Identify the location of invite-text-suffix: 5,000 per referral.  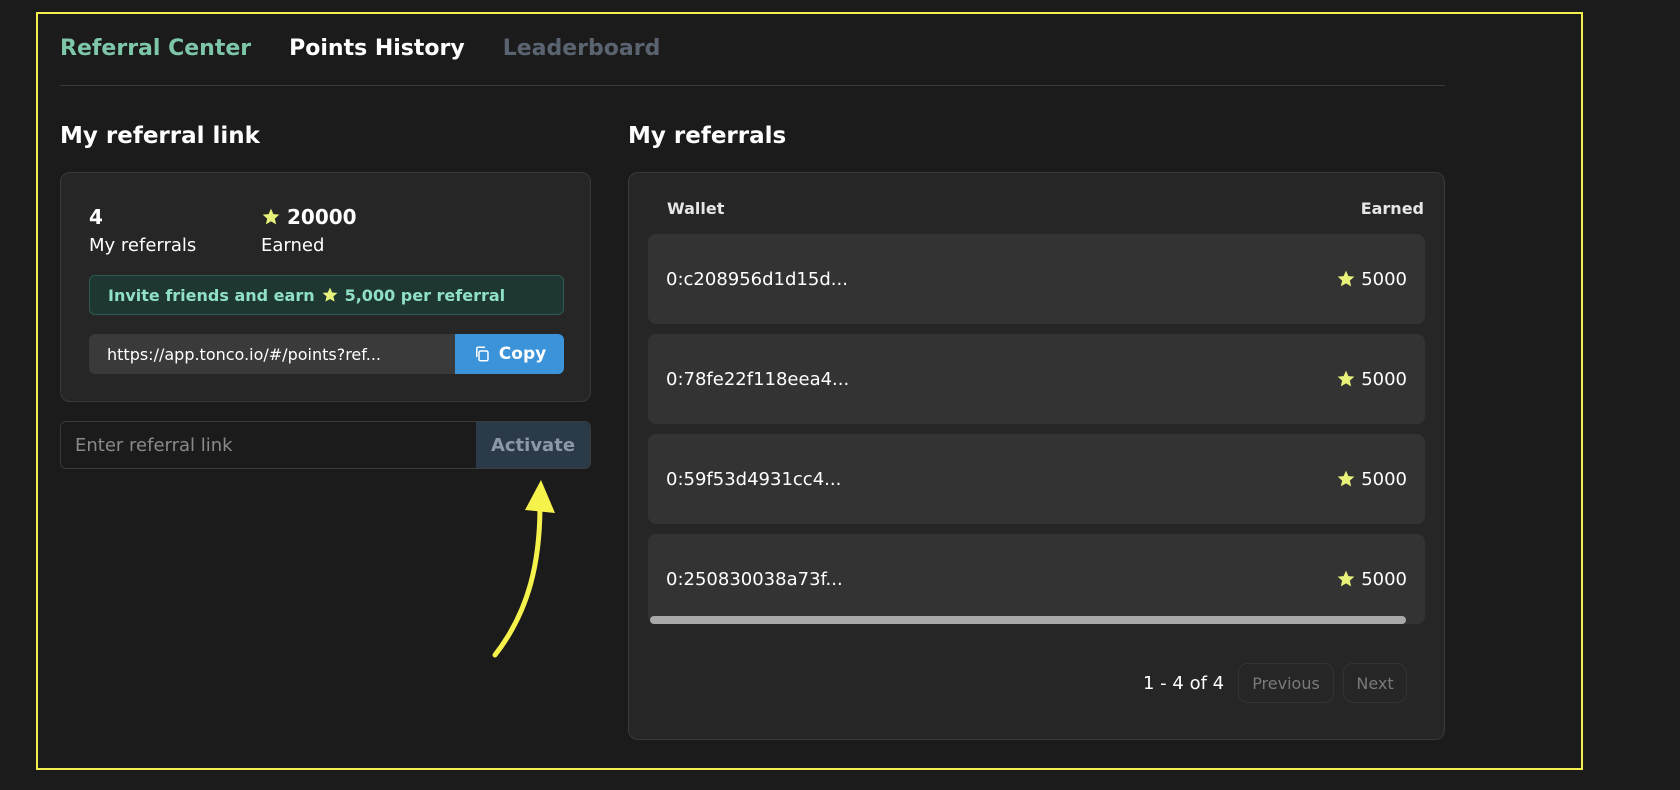
(425, 295).